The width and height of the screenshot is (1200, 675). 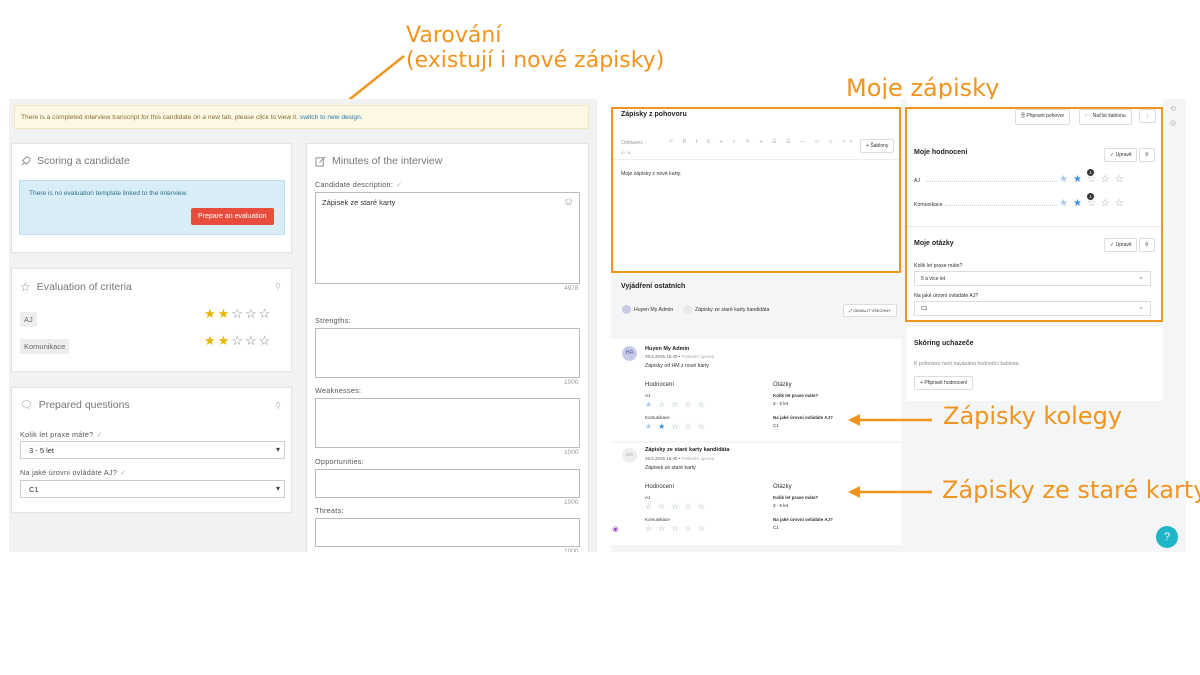 What do you see at coordinates (782, 385) in the screenshot?
I see `feed1-questions-label: Otázky` at bounding box center [782, 385].